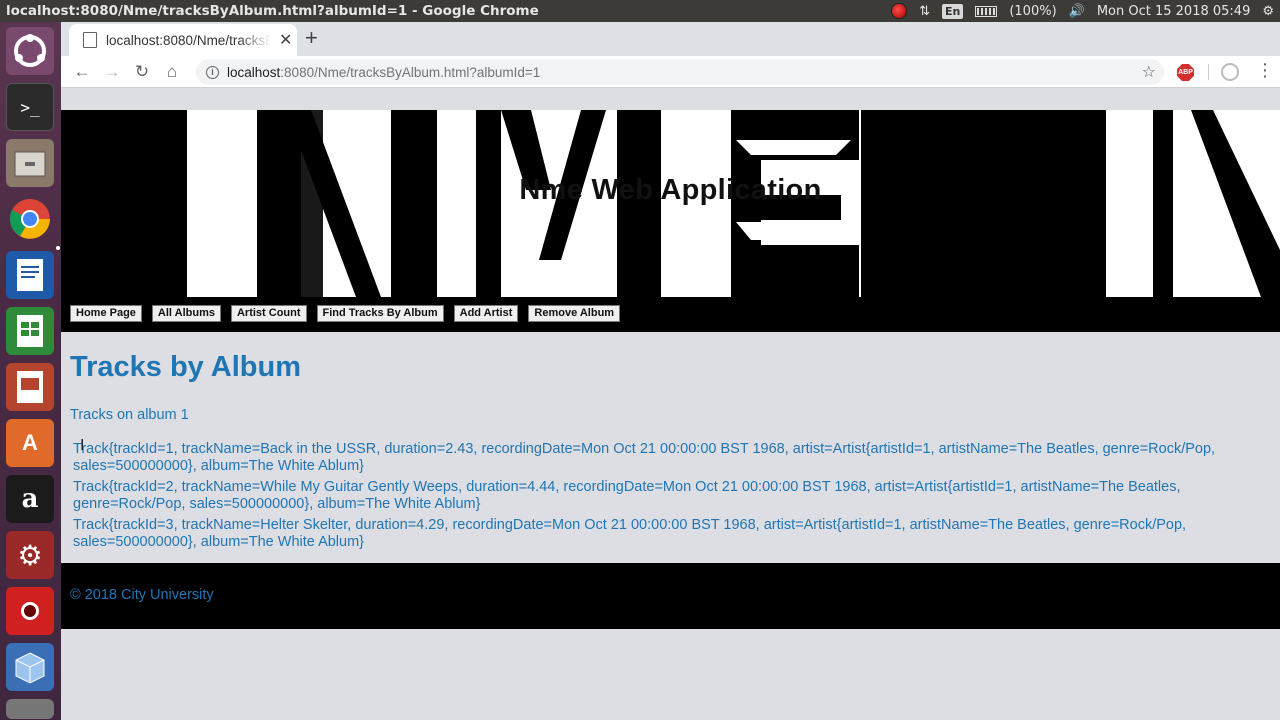 The height and width of the screenshot is (720, 1280). I want to click on record-indicator-icon, so click(899, 11).